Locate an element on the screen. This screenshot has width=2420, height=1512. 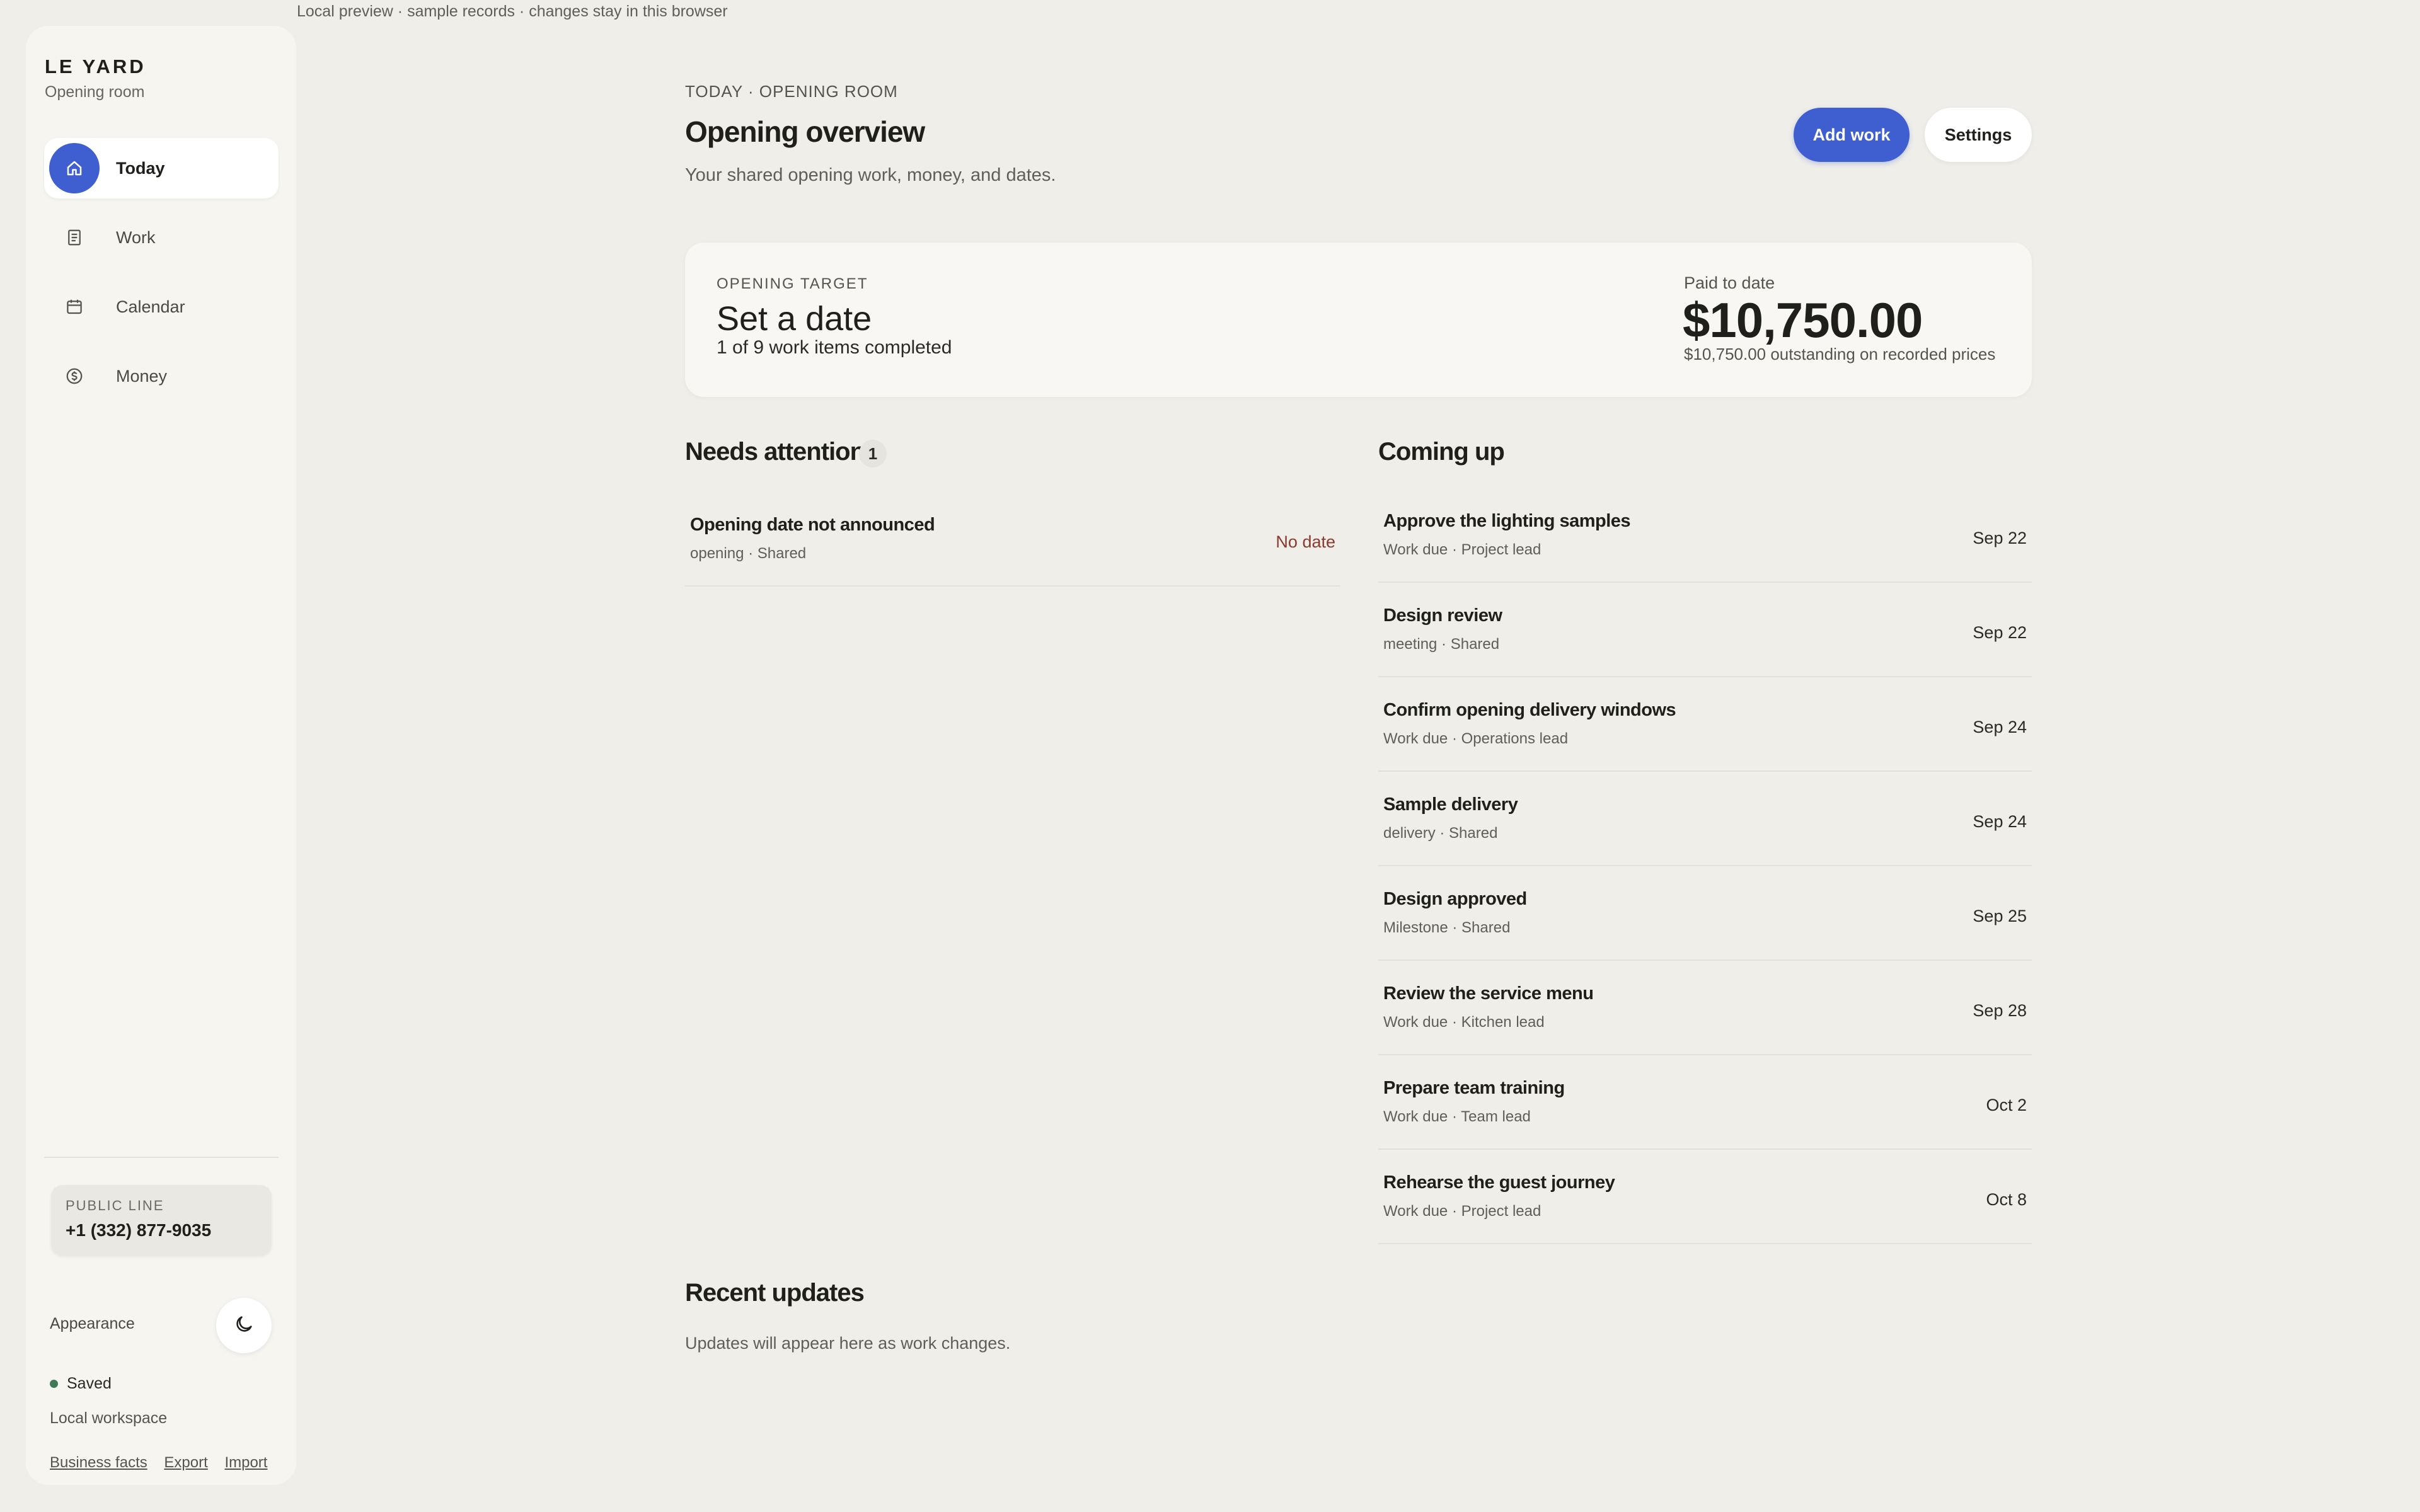
status-dot-icon is located at coordinates (54, 1384).